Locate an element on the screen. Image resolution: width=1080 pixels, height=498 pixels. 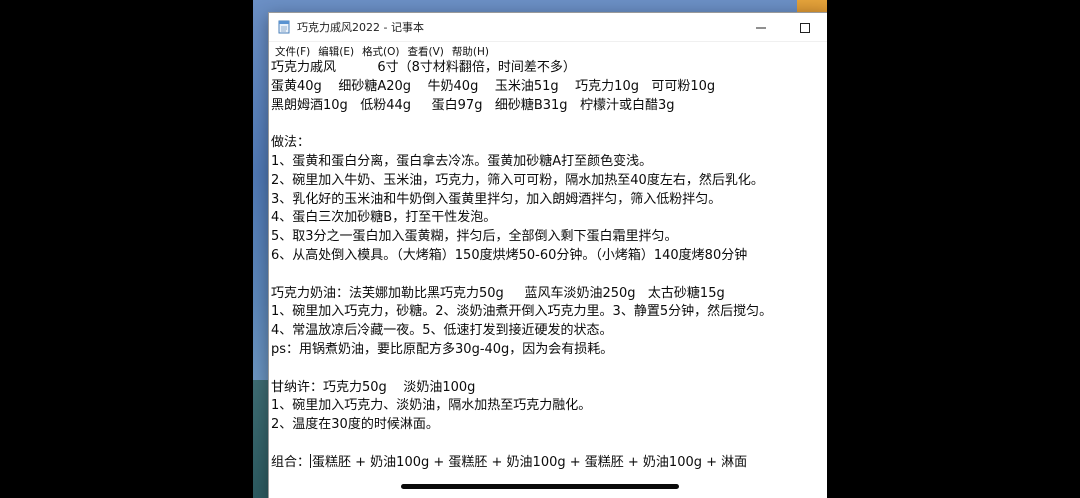
maximize-icon is located at coordinates (805, 27).